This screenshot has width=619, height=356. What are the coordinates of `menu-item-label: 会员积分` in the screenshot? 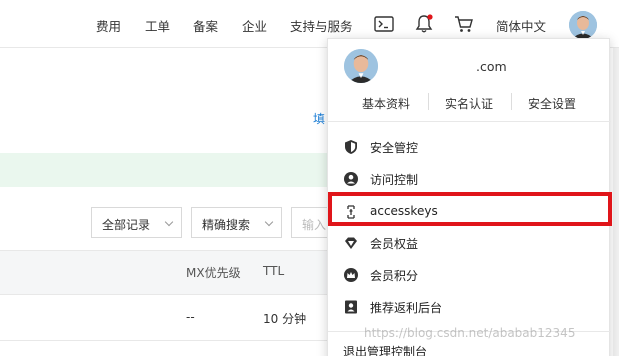 It's located at (394, 276).